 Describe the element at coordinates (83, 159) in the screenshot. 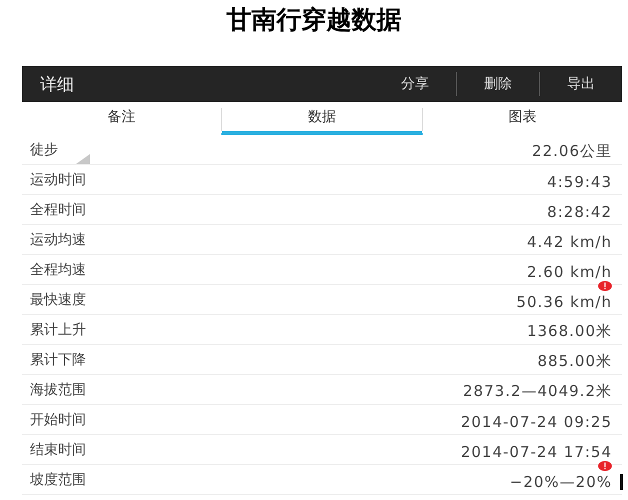

I see `corner-triangle-icon` at that location.